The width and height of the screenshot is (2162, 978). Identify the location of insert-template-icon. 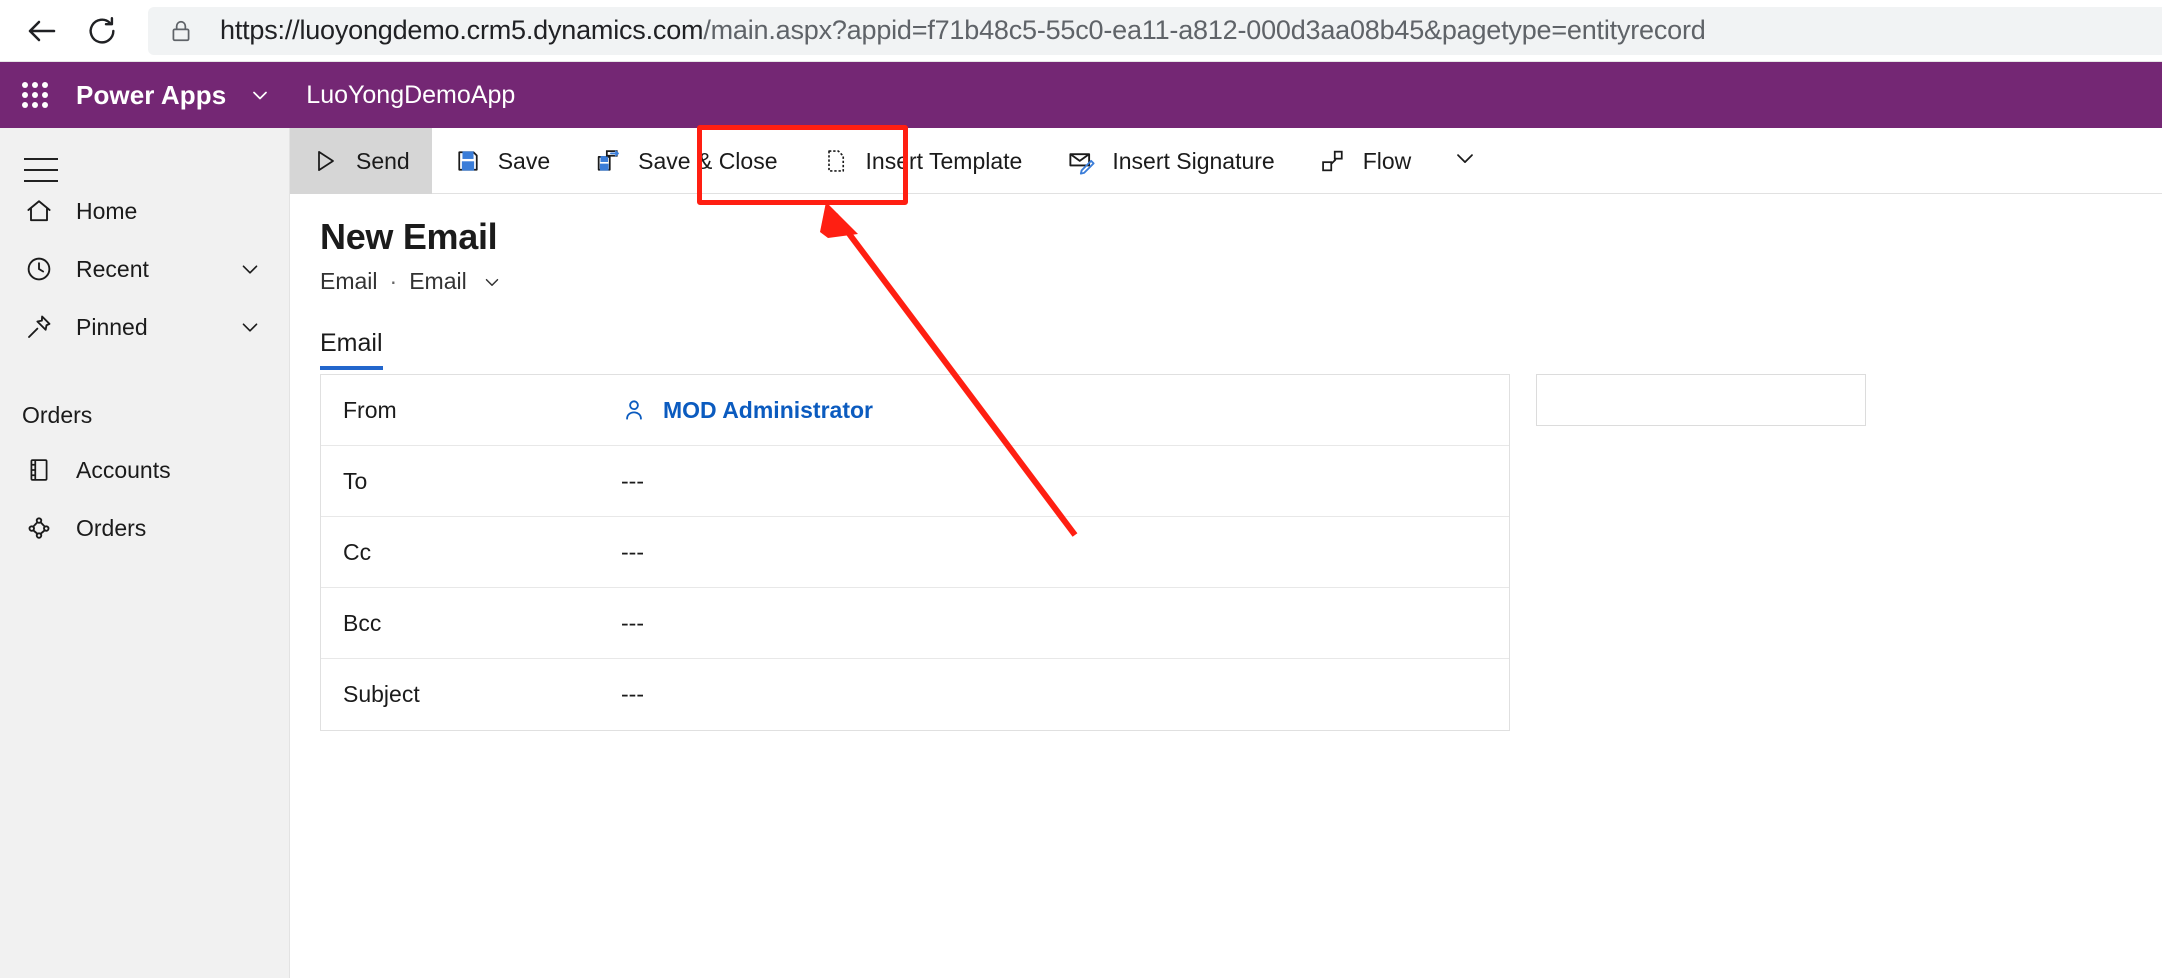
(836, 161).